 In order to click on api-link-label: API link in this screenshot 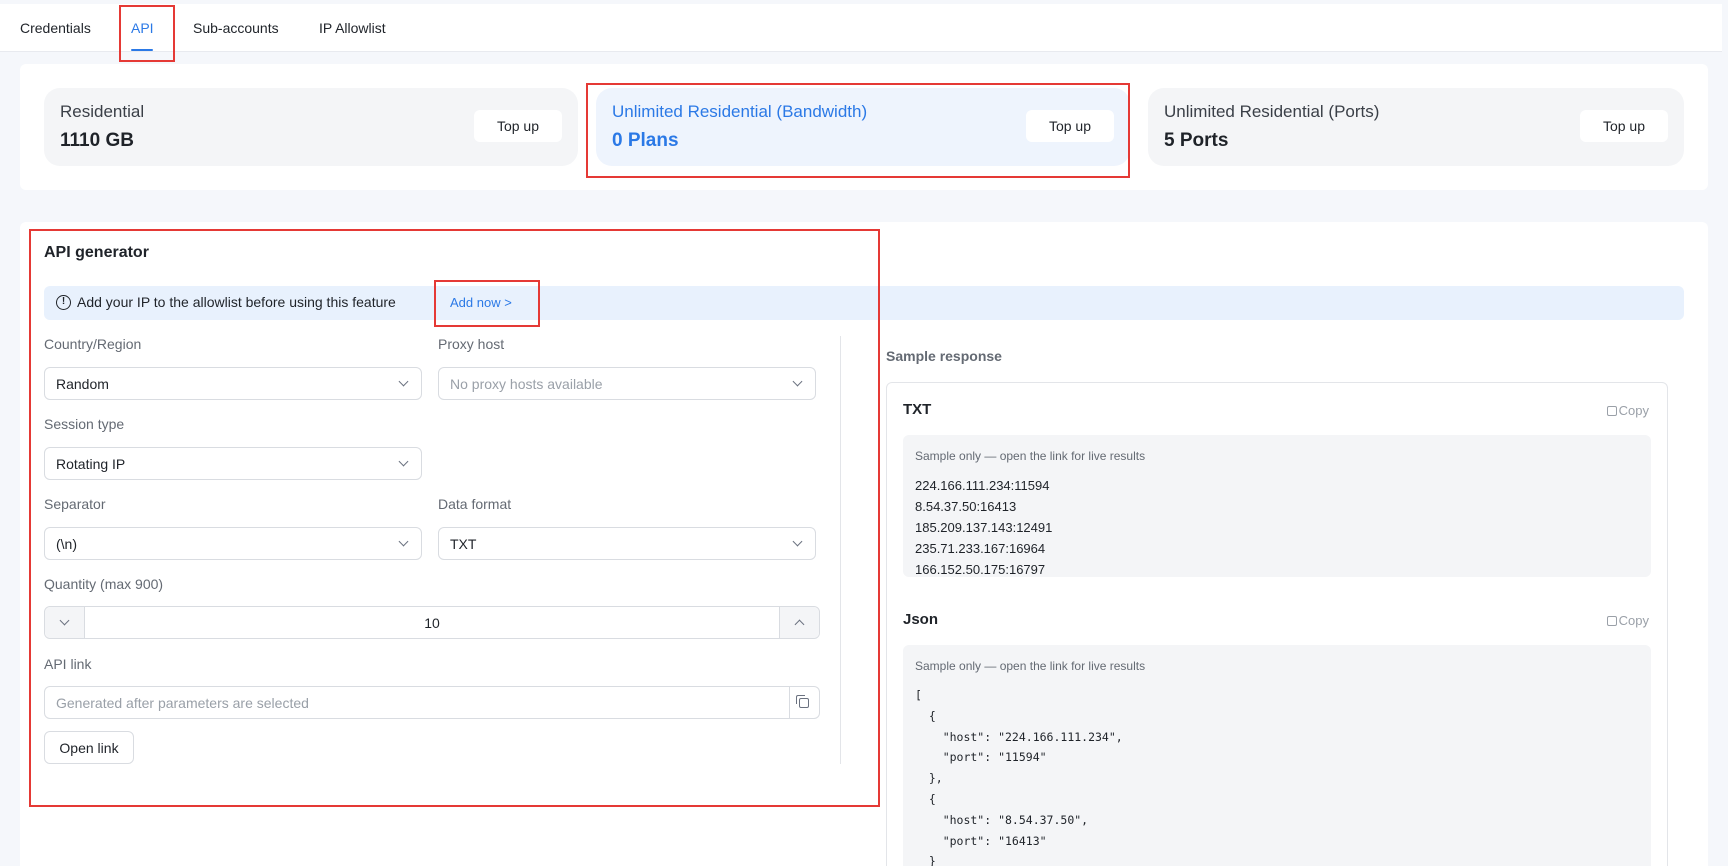, I will do `click(68, 664)`.